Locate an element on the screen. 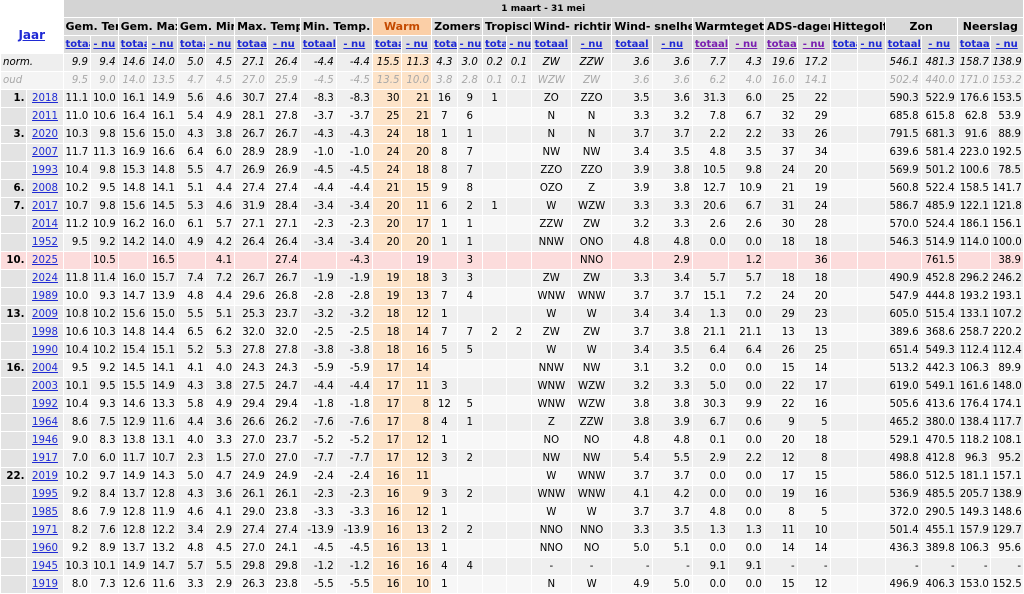 This screenshot has width=1024, height=594. year-link: 1998 is located at coordinates (45, 332).